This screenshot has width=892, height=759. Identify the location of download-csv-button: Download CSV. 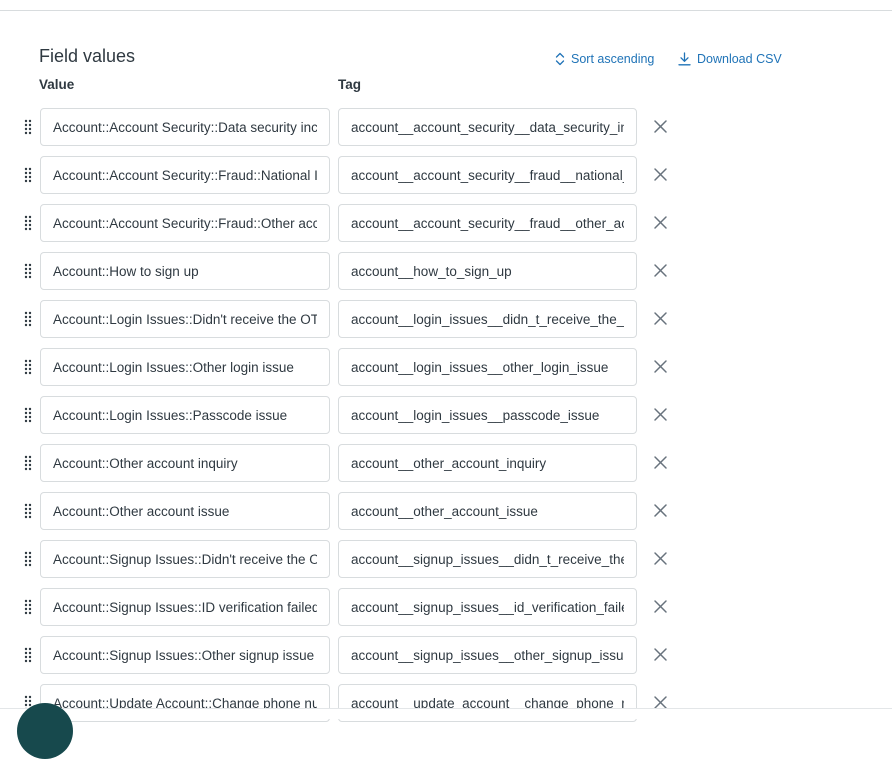
(730, 59).